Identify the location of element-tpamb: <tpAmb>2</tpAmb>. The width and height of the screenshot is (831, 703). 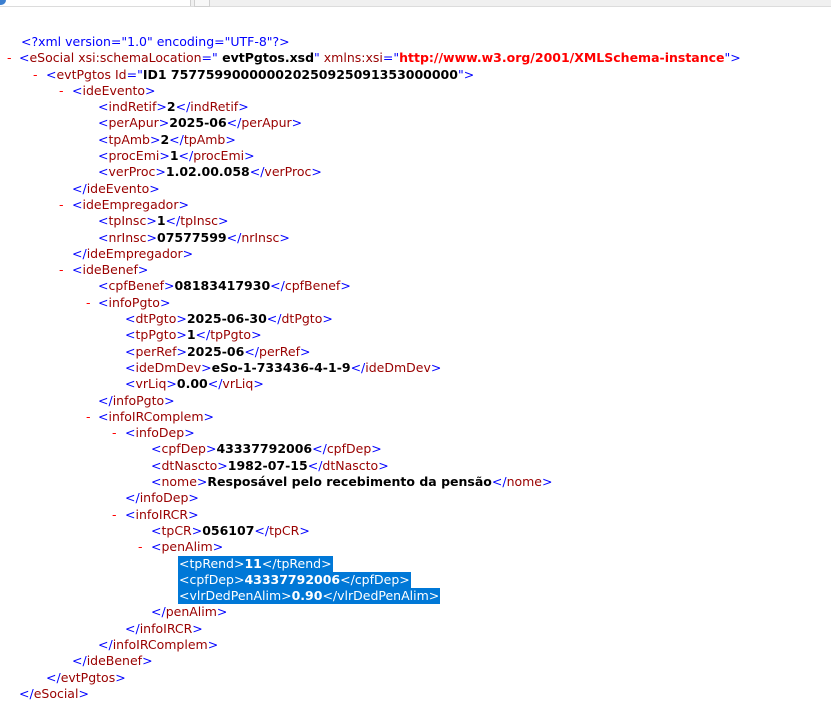
(167, 139).